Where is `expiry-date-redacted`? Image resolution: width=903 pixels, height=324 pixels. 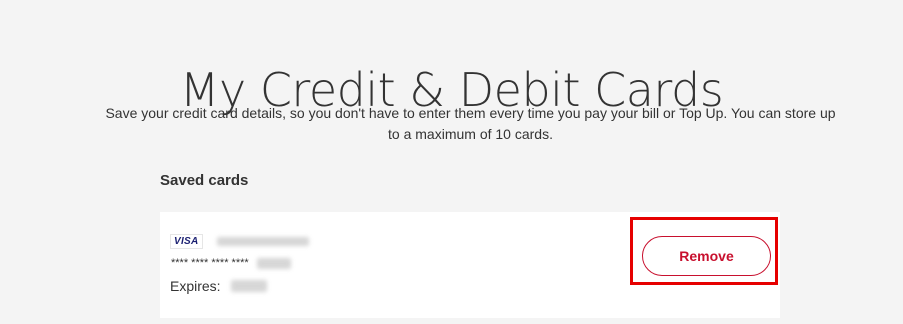
expiry-date-redacted is located at coordinates (248, 286).